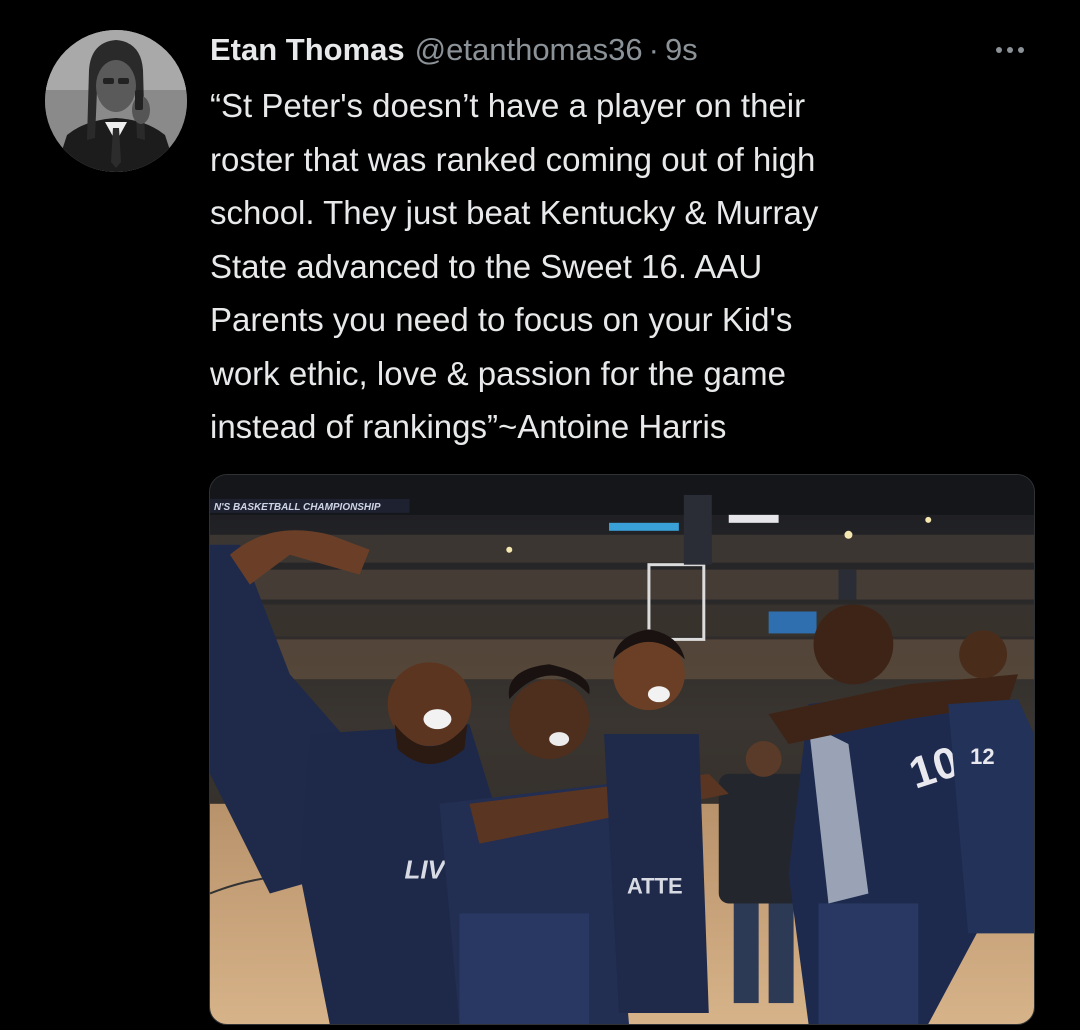  Describe the element at coordinates (307, 50) in the screenshot. I see `author-display-name: Etan Thomas` at that location.